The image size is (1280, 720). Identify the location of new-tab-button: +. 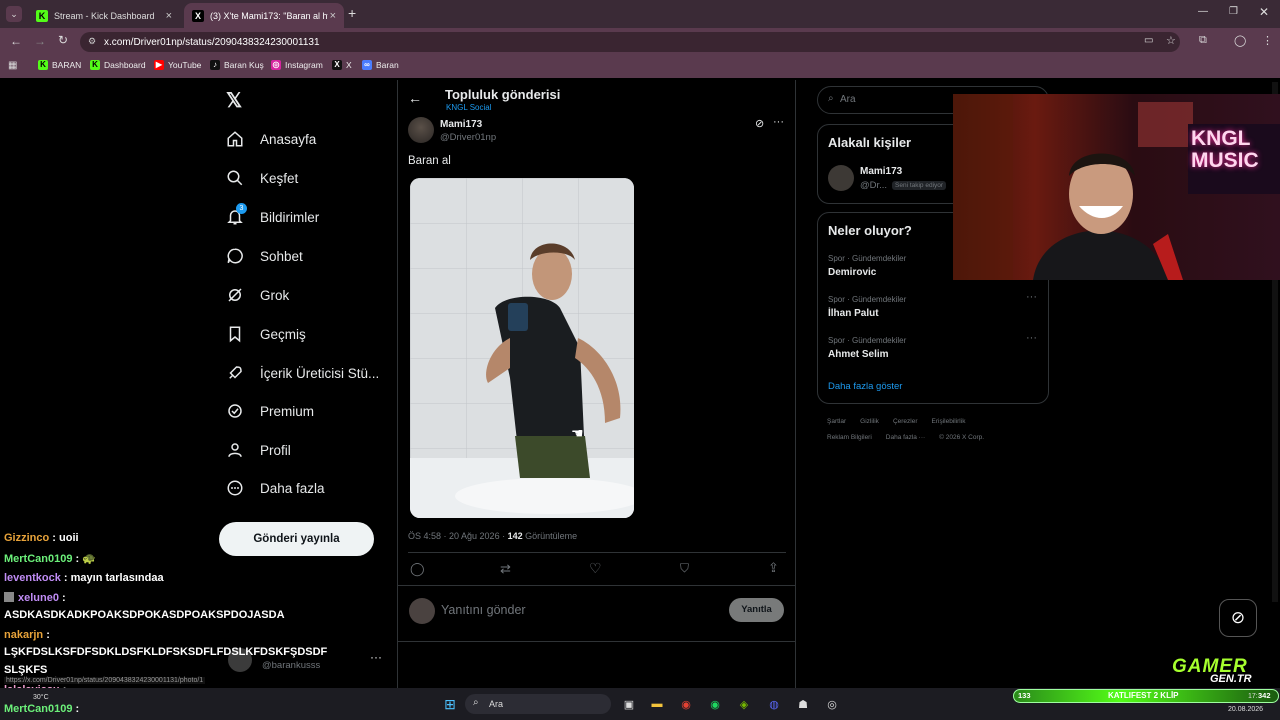
(352, 13).